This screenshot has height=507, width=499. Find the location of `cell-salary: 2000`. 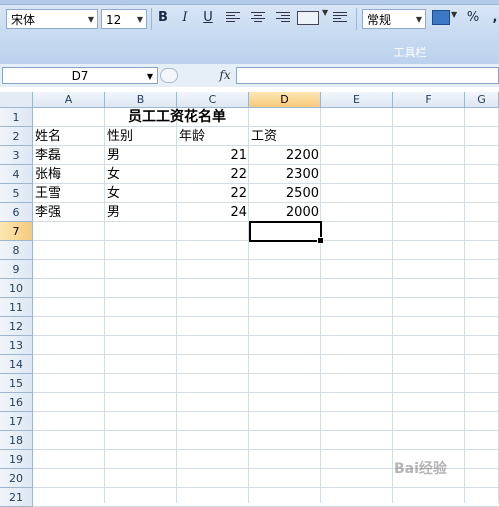

cell-salary: 2000 is located at coordinates (285, 212).